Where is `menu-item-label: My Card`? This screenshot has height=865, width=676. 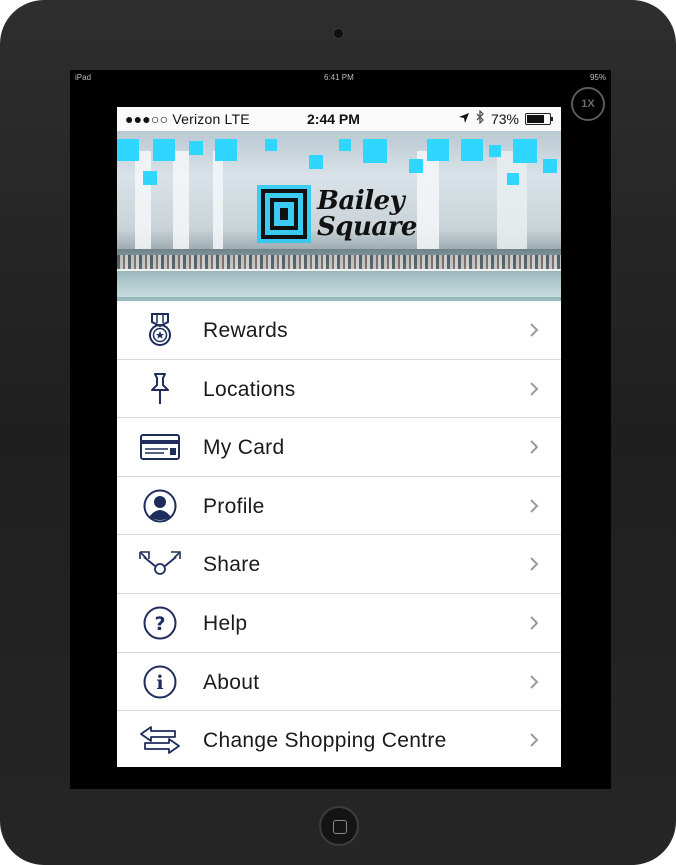 menu-item-label: My Card is located at coordinates (244, 448).